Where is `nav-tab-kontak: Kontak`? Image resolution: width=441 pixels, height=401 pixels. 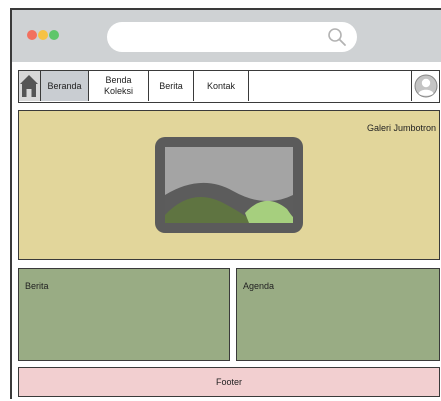
nav-tab-kontak: Kontak is located at coordinates (221, 86).